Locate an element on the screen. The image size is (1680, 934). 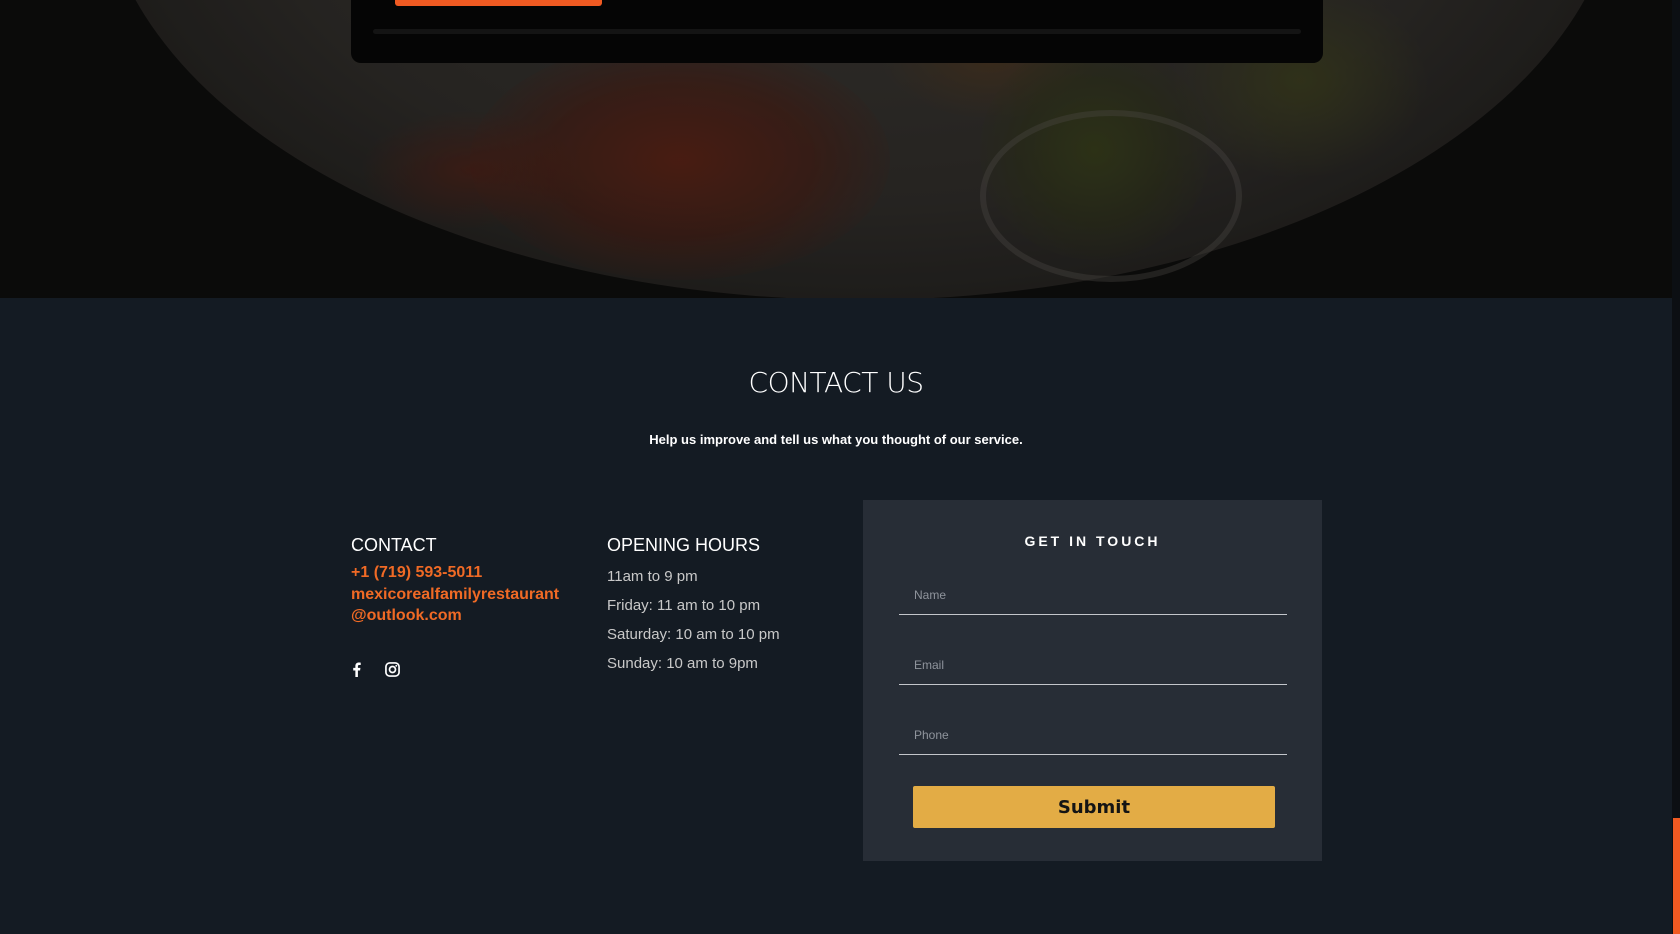
facebook-link is located at coordinates (356, 669).